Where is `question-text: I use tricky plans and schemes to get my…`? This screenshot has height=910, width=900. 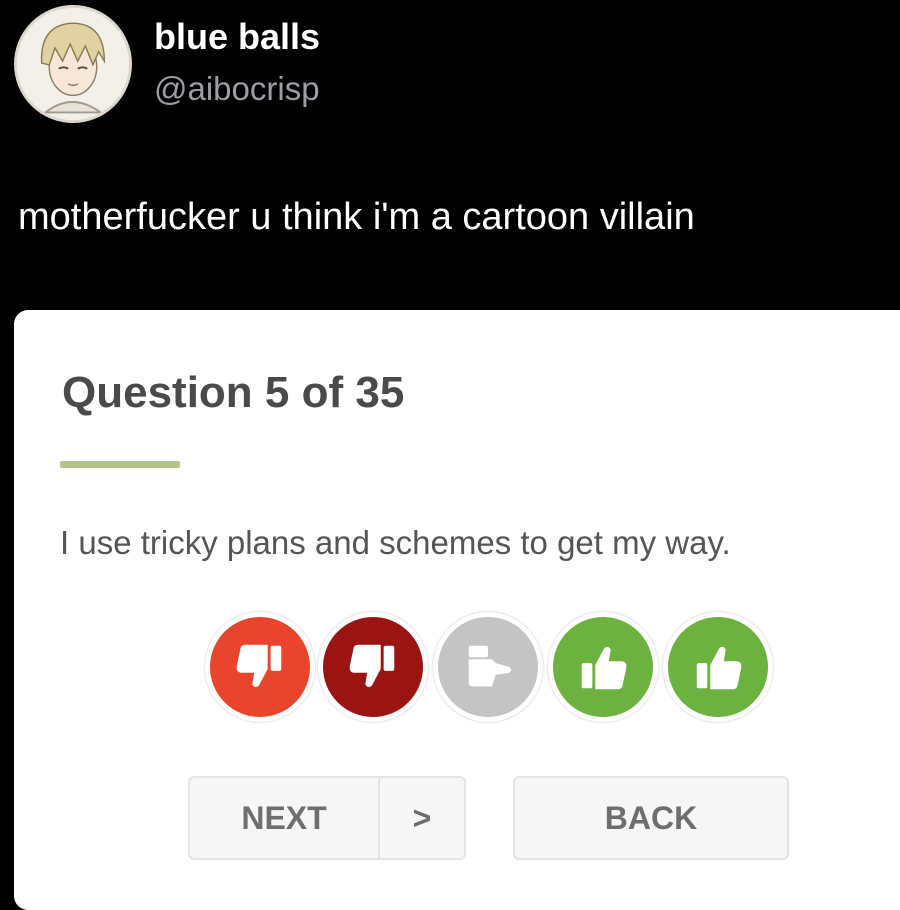
question-text: I use tricky plans and schemes to get my… is located at coordinates (395, 542).